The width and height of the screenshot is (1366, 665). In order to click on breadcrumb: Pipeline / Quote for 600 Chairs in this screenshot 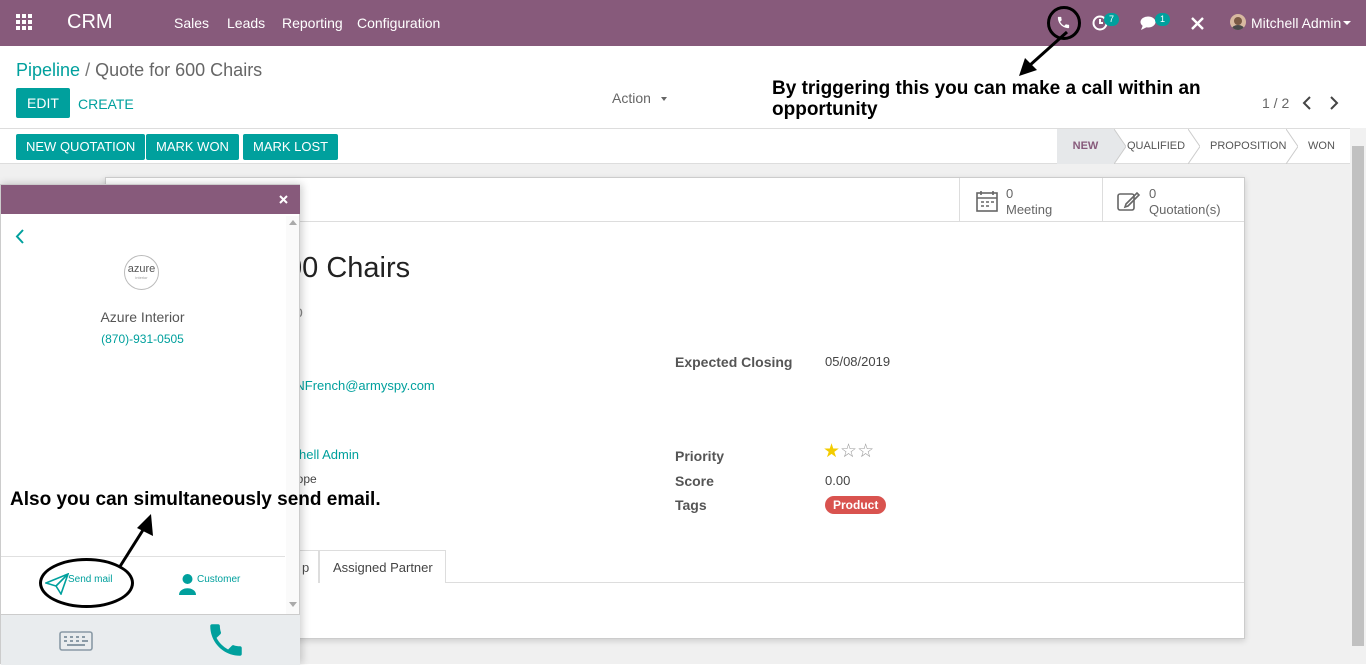, I will do `click(139, 70)`.